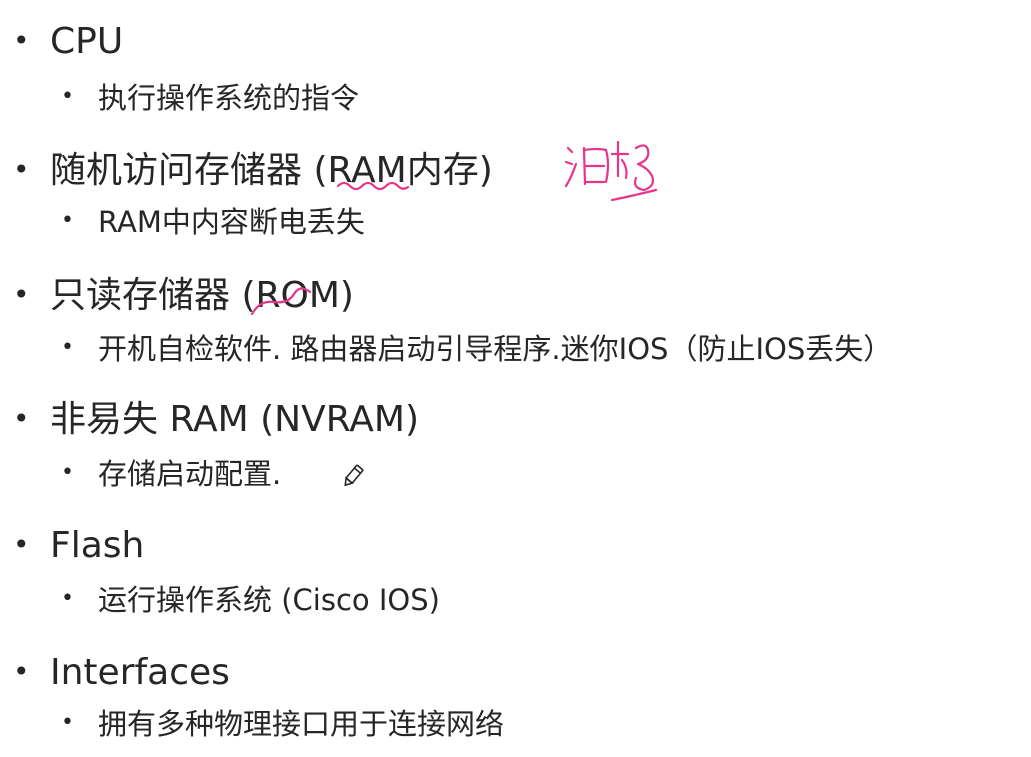  I want to click on sub-bullet-text: 拥有多种物理接口用于连接网络, so click(301, 724).